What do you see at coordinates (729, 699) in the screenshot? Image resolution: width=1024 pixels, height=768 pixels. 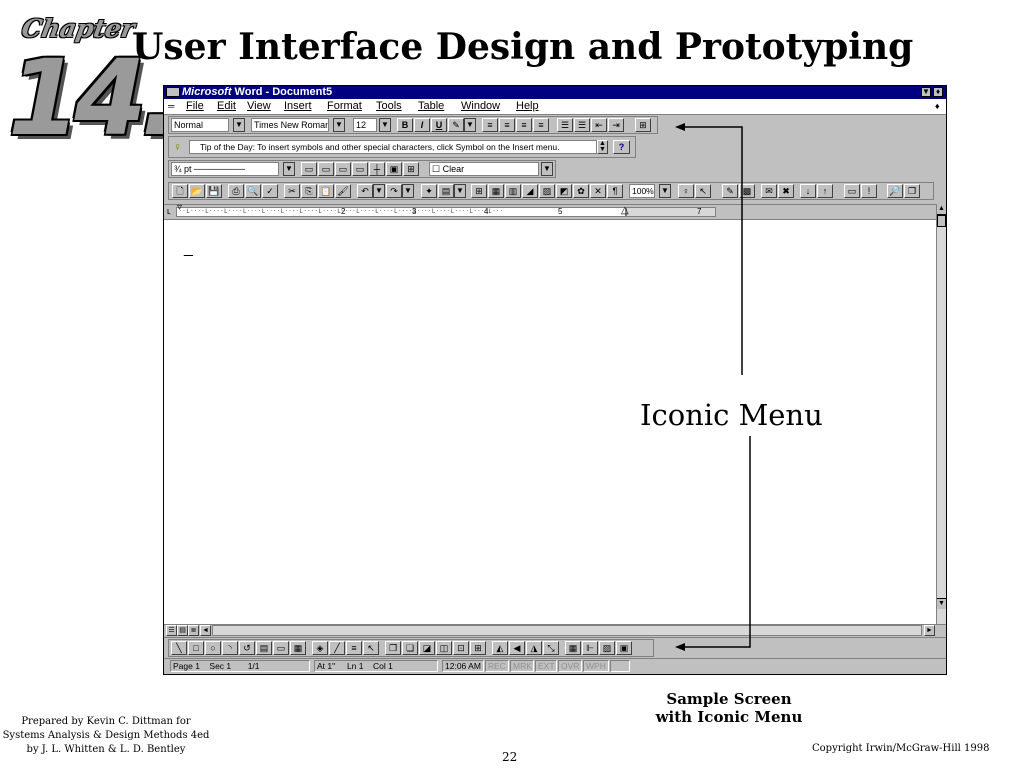 I see `caption-line-1: Sample Screen` at bounding box center [729, 699].